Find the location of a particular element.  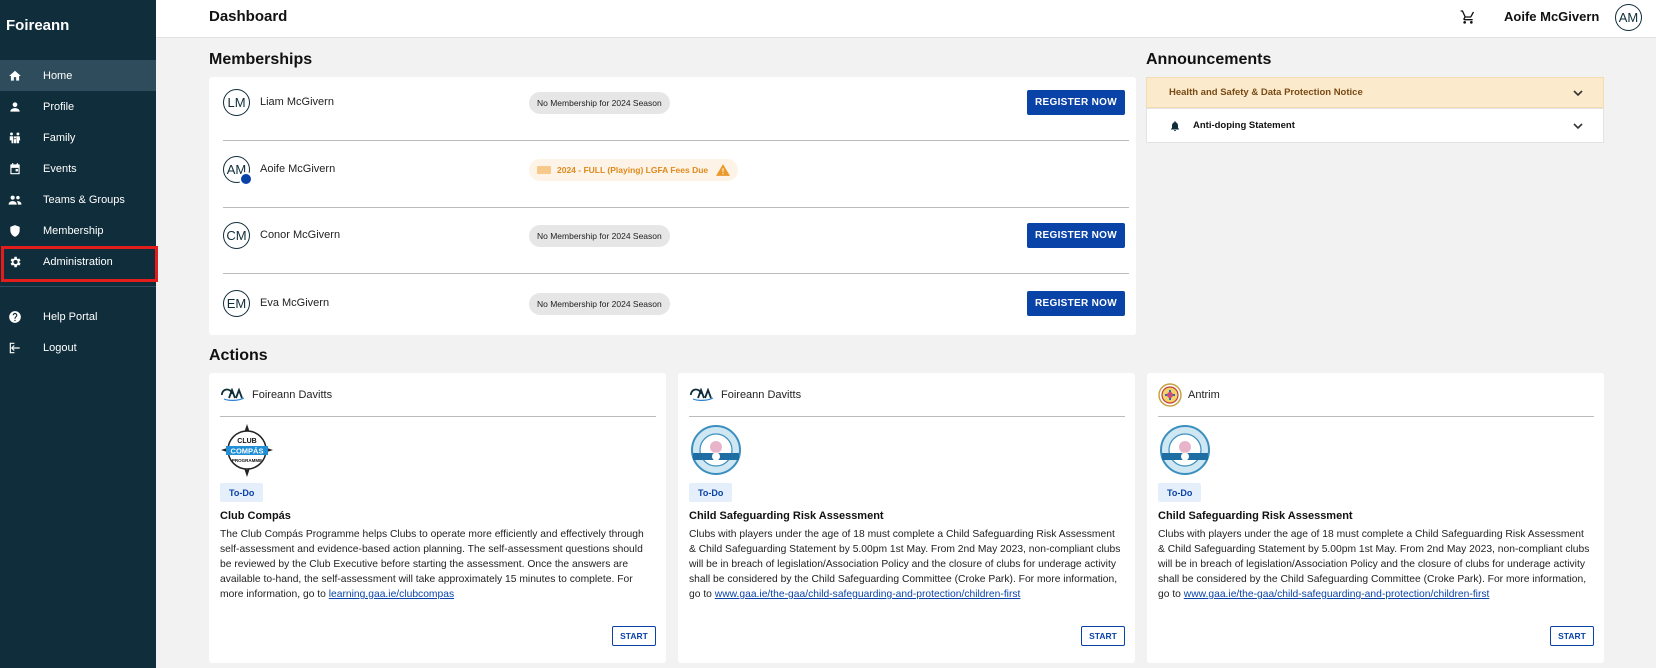

sidebar-item-administration: Administration is located at coordinates (78, 261).